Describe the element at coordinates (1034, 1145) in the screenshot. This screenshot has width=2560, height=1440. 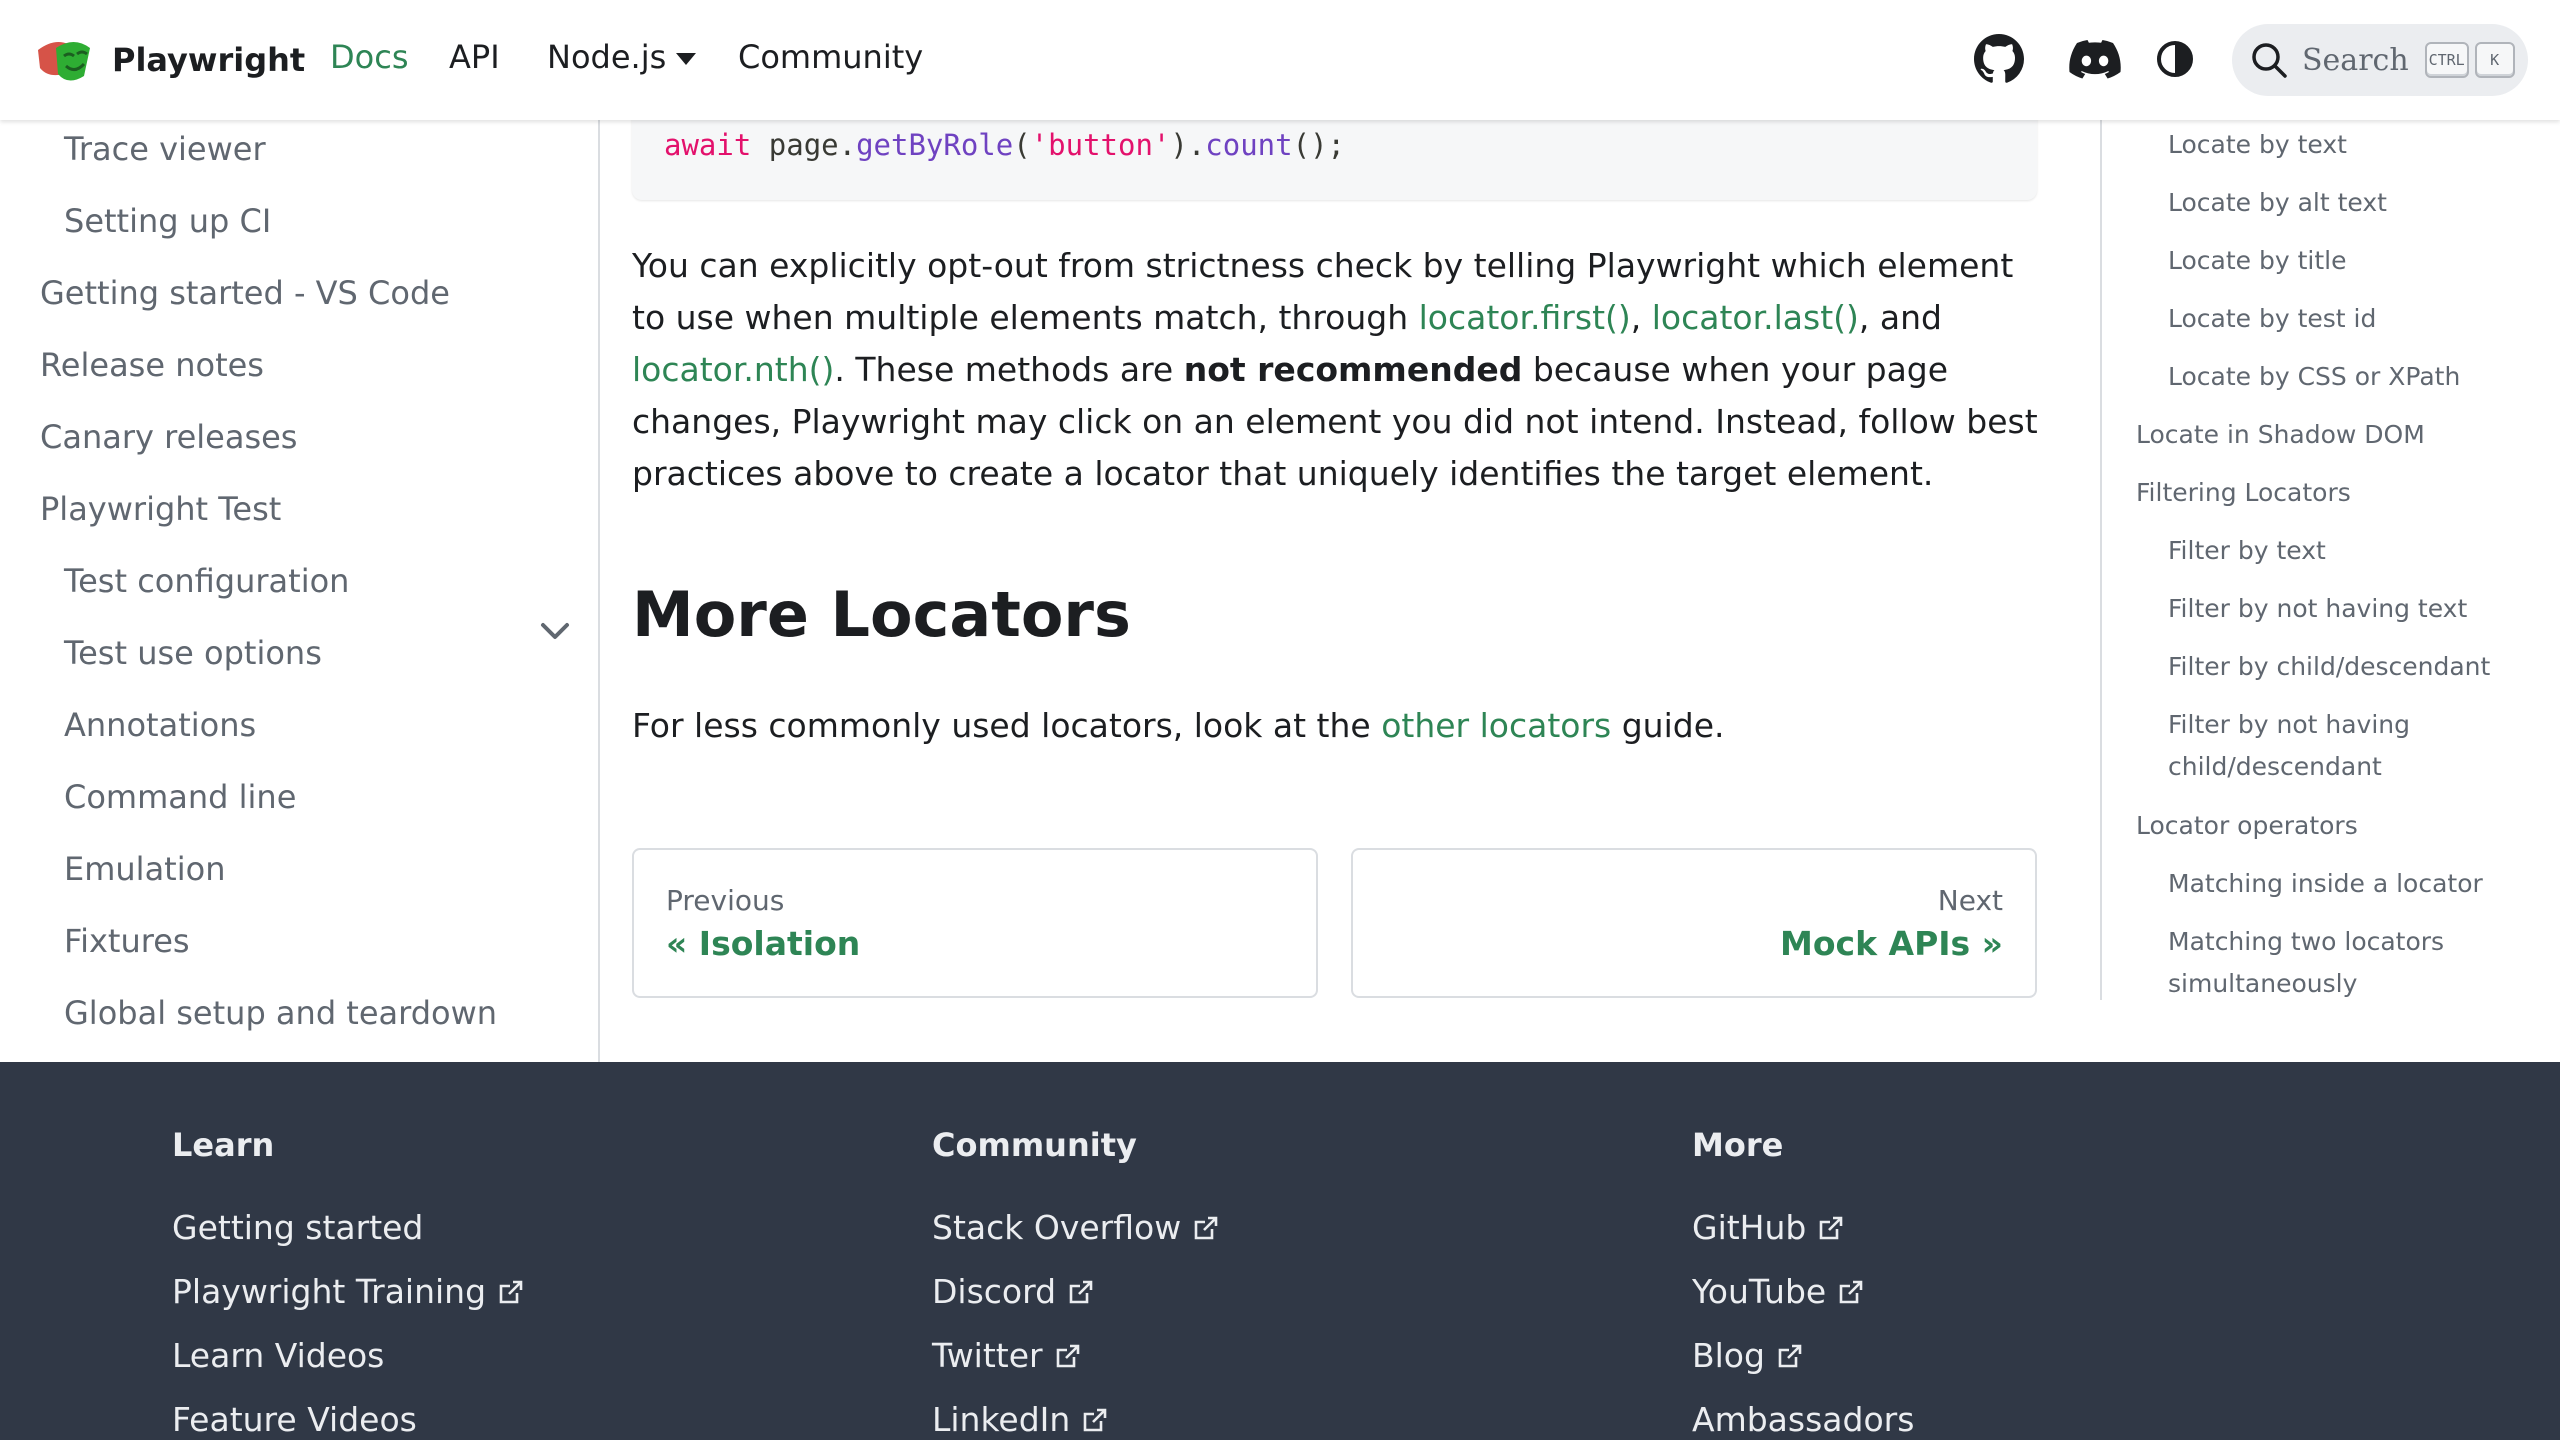
I see `footer-title-community: Community` at that location.